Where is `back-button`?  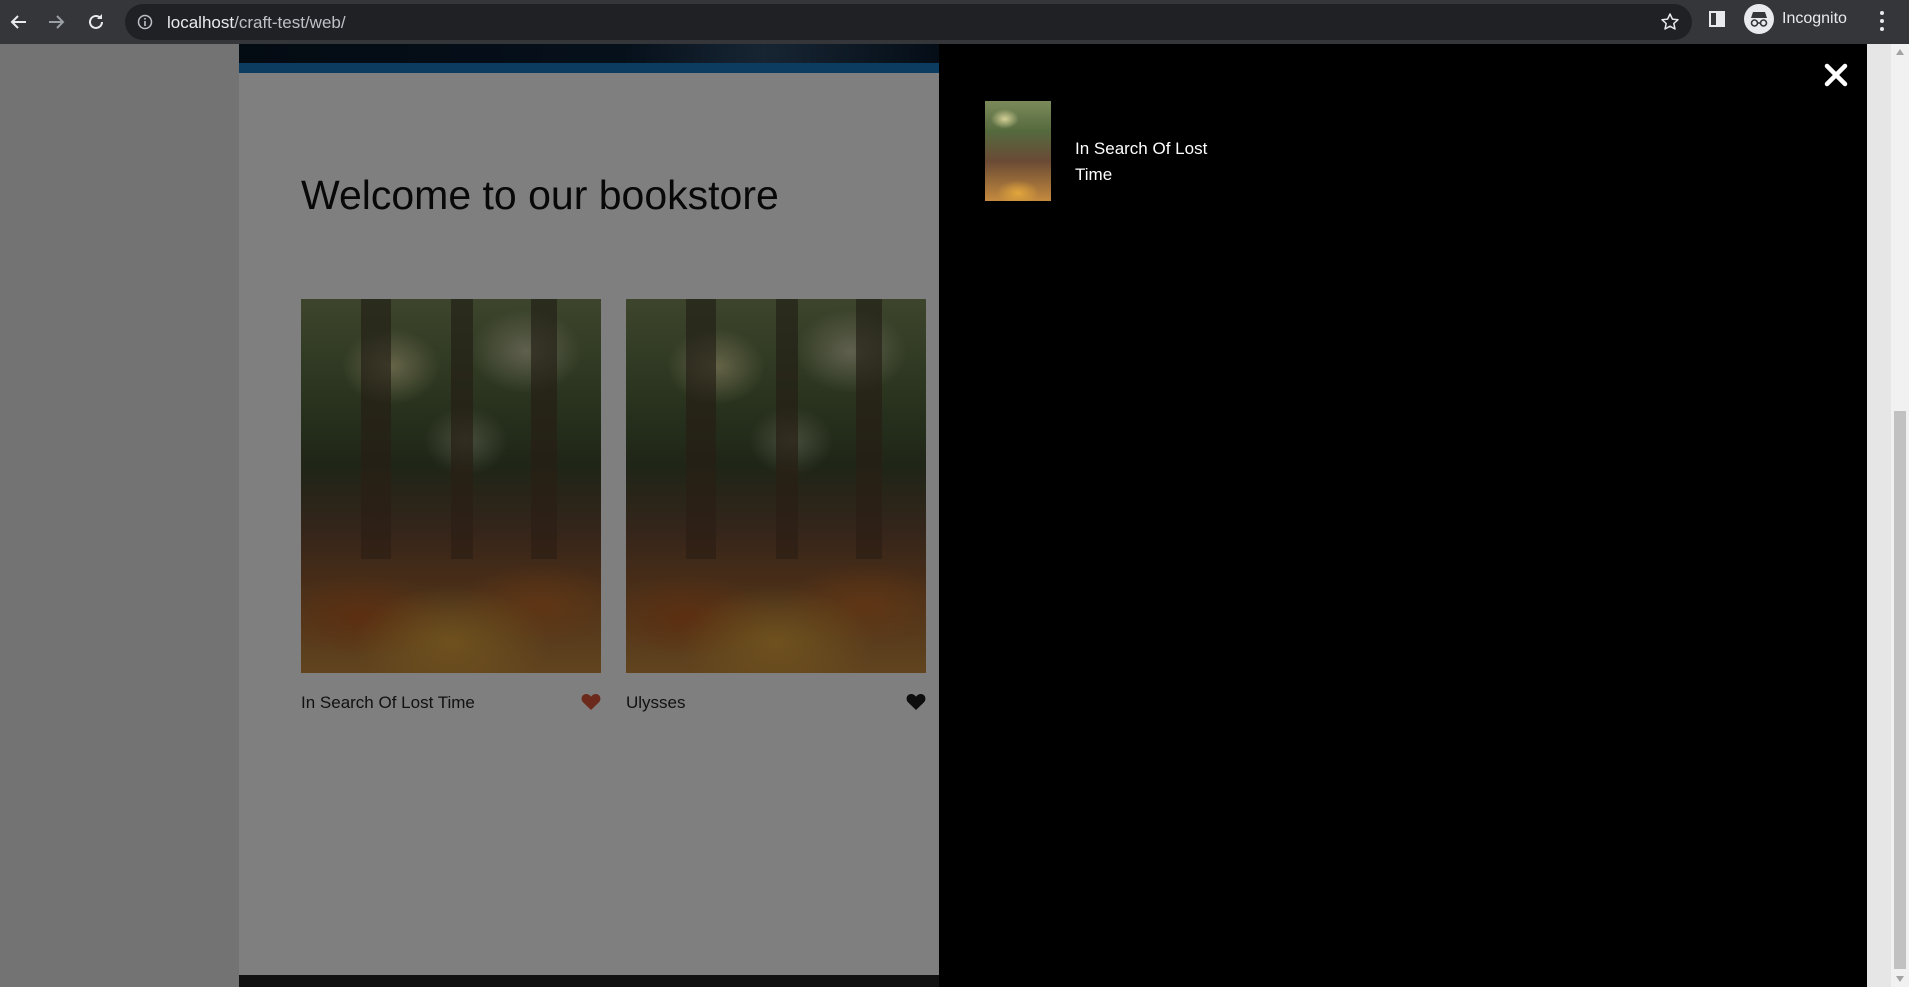
back-button is located at coordinates (19, 22).